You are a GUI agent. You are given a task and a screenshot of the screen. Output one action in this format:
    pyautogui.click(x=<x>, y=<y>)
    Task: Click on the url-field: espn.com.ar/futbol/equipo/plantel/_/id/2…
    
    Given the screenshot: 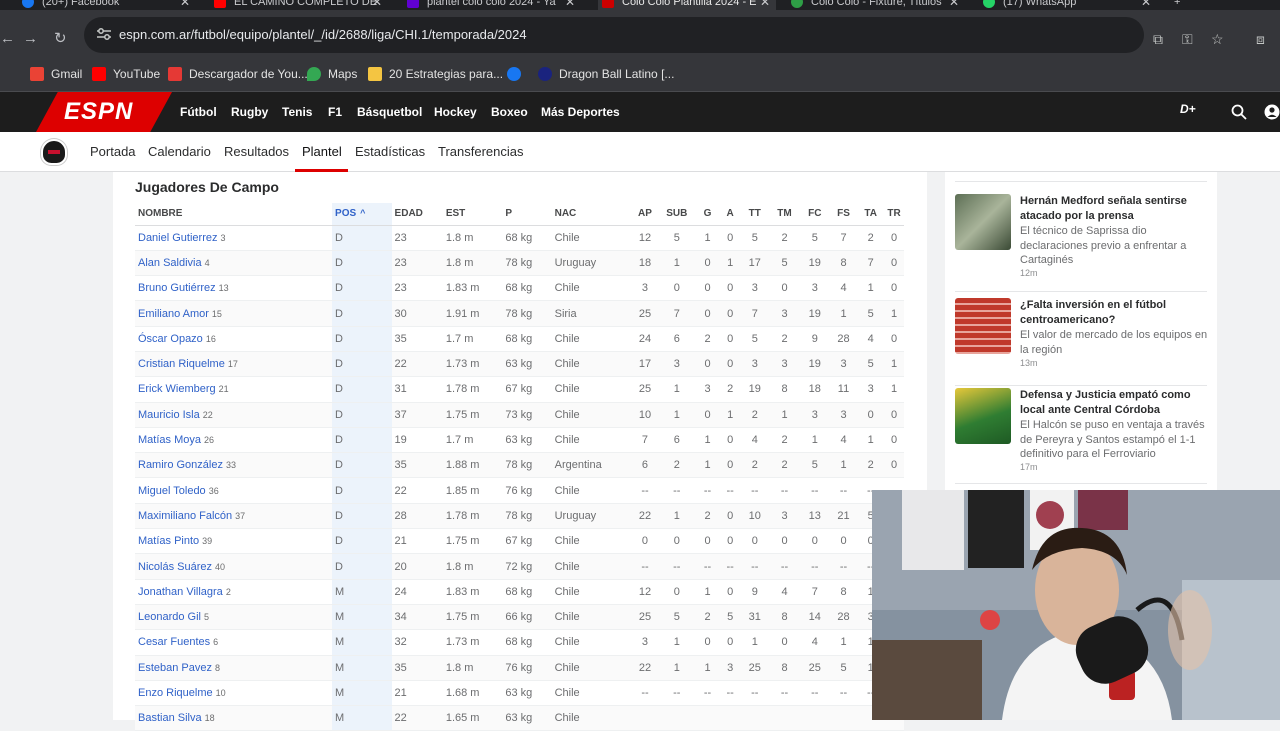 What is the action you would take?
    pyautogui.click(x=614, y=35)
    